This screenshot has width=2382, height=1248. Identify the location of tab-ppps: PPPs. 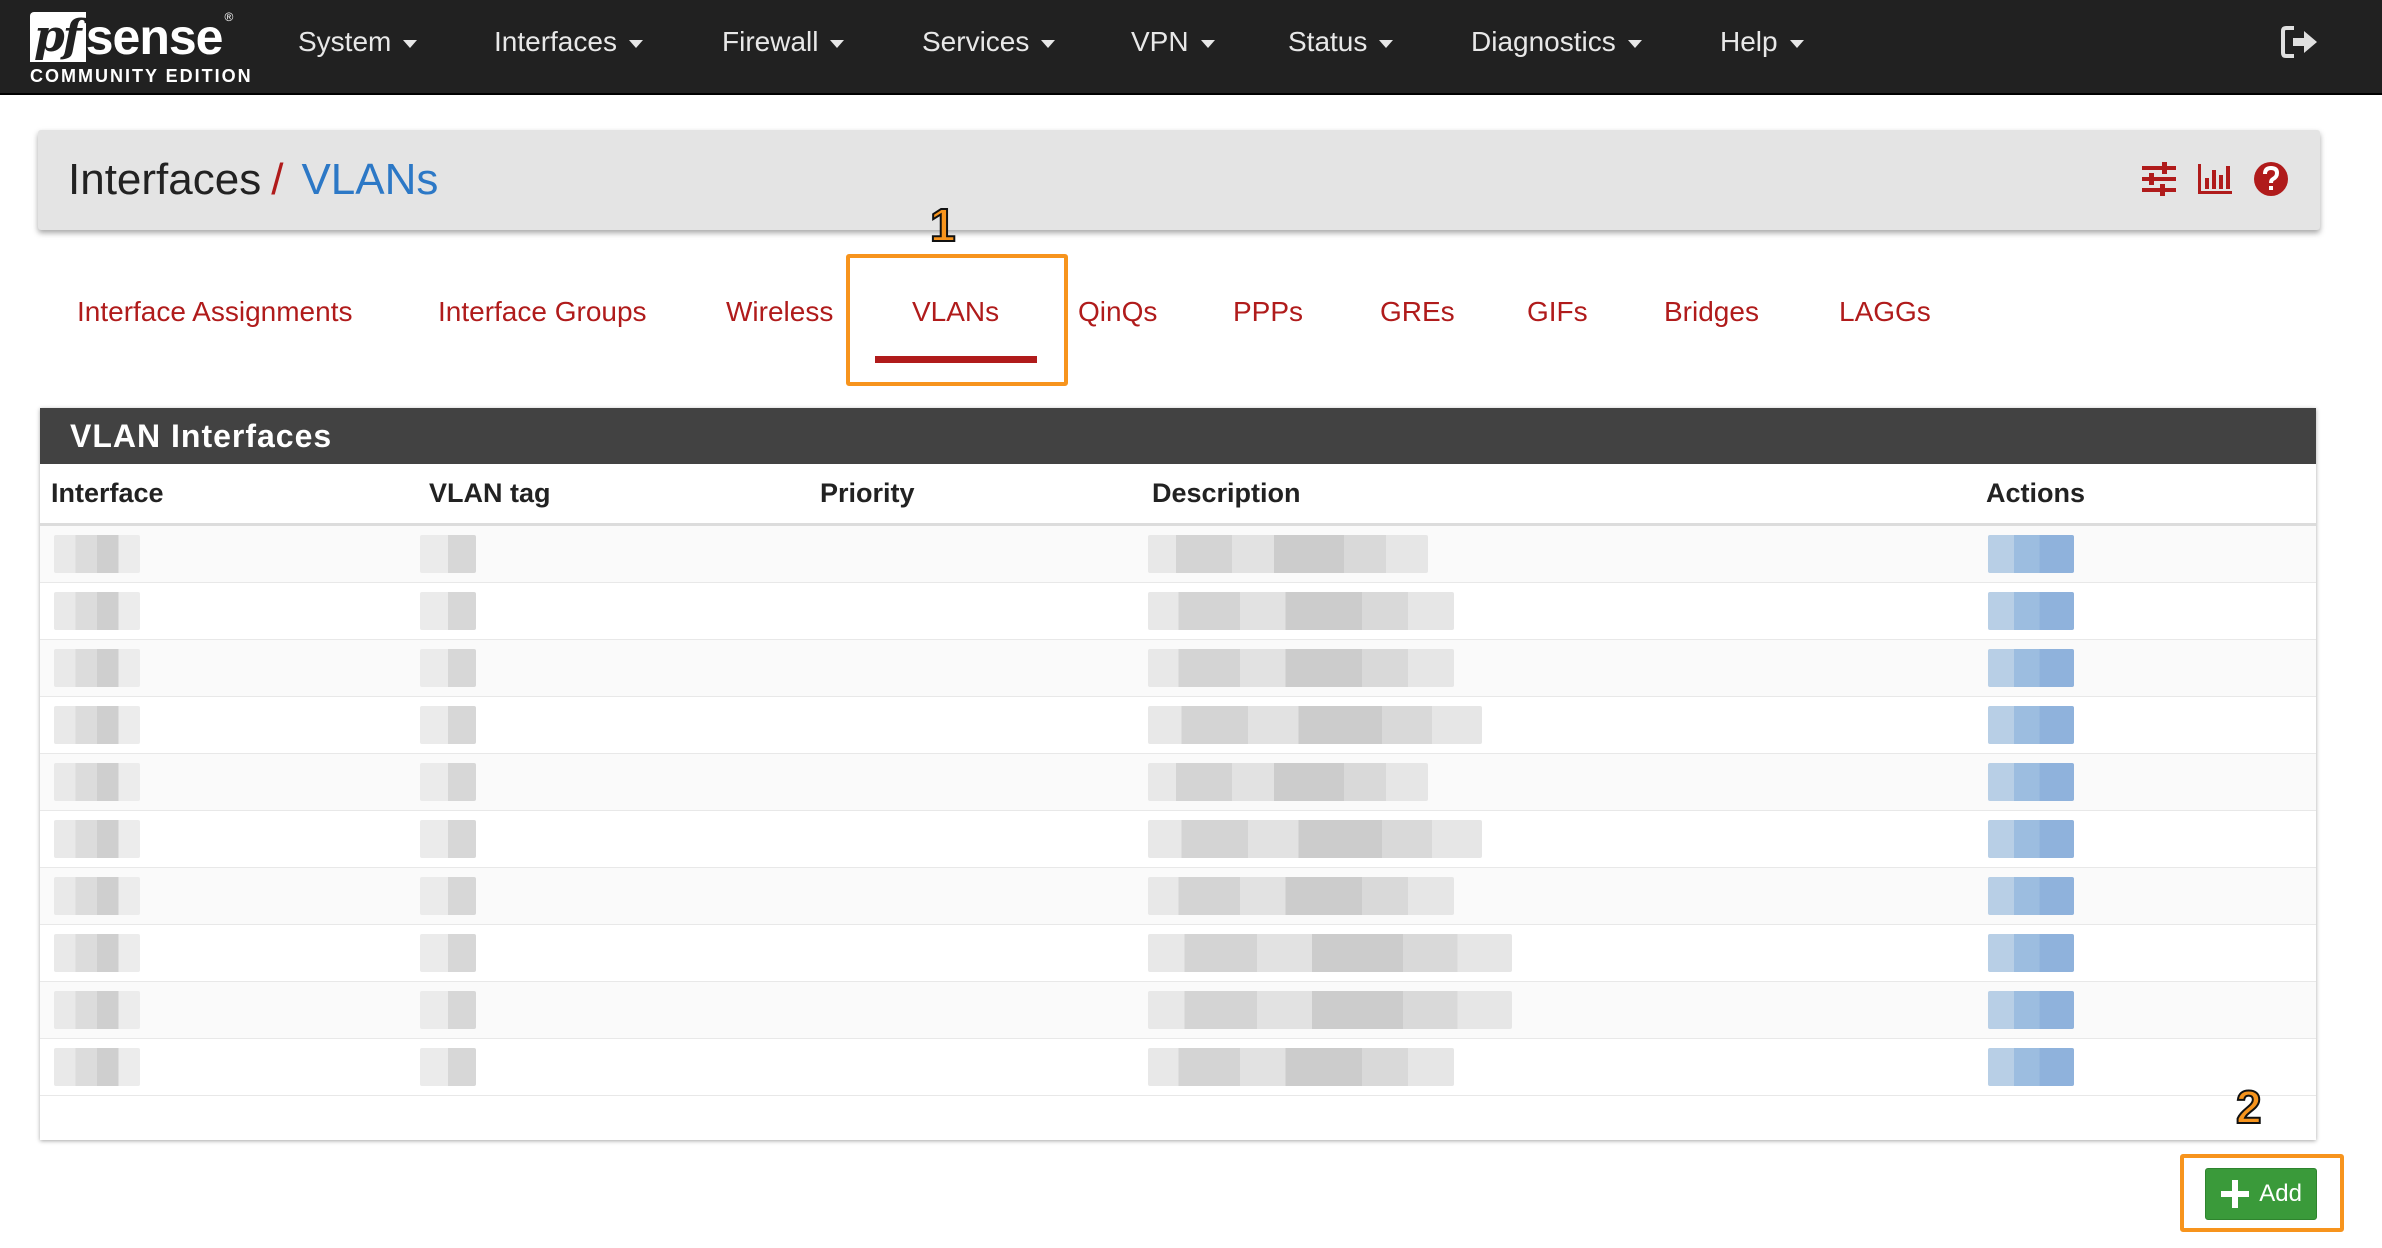
(1268, 312).